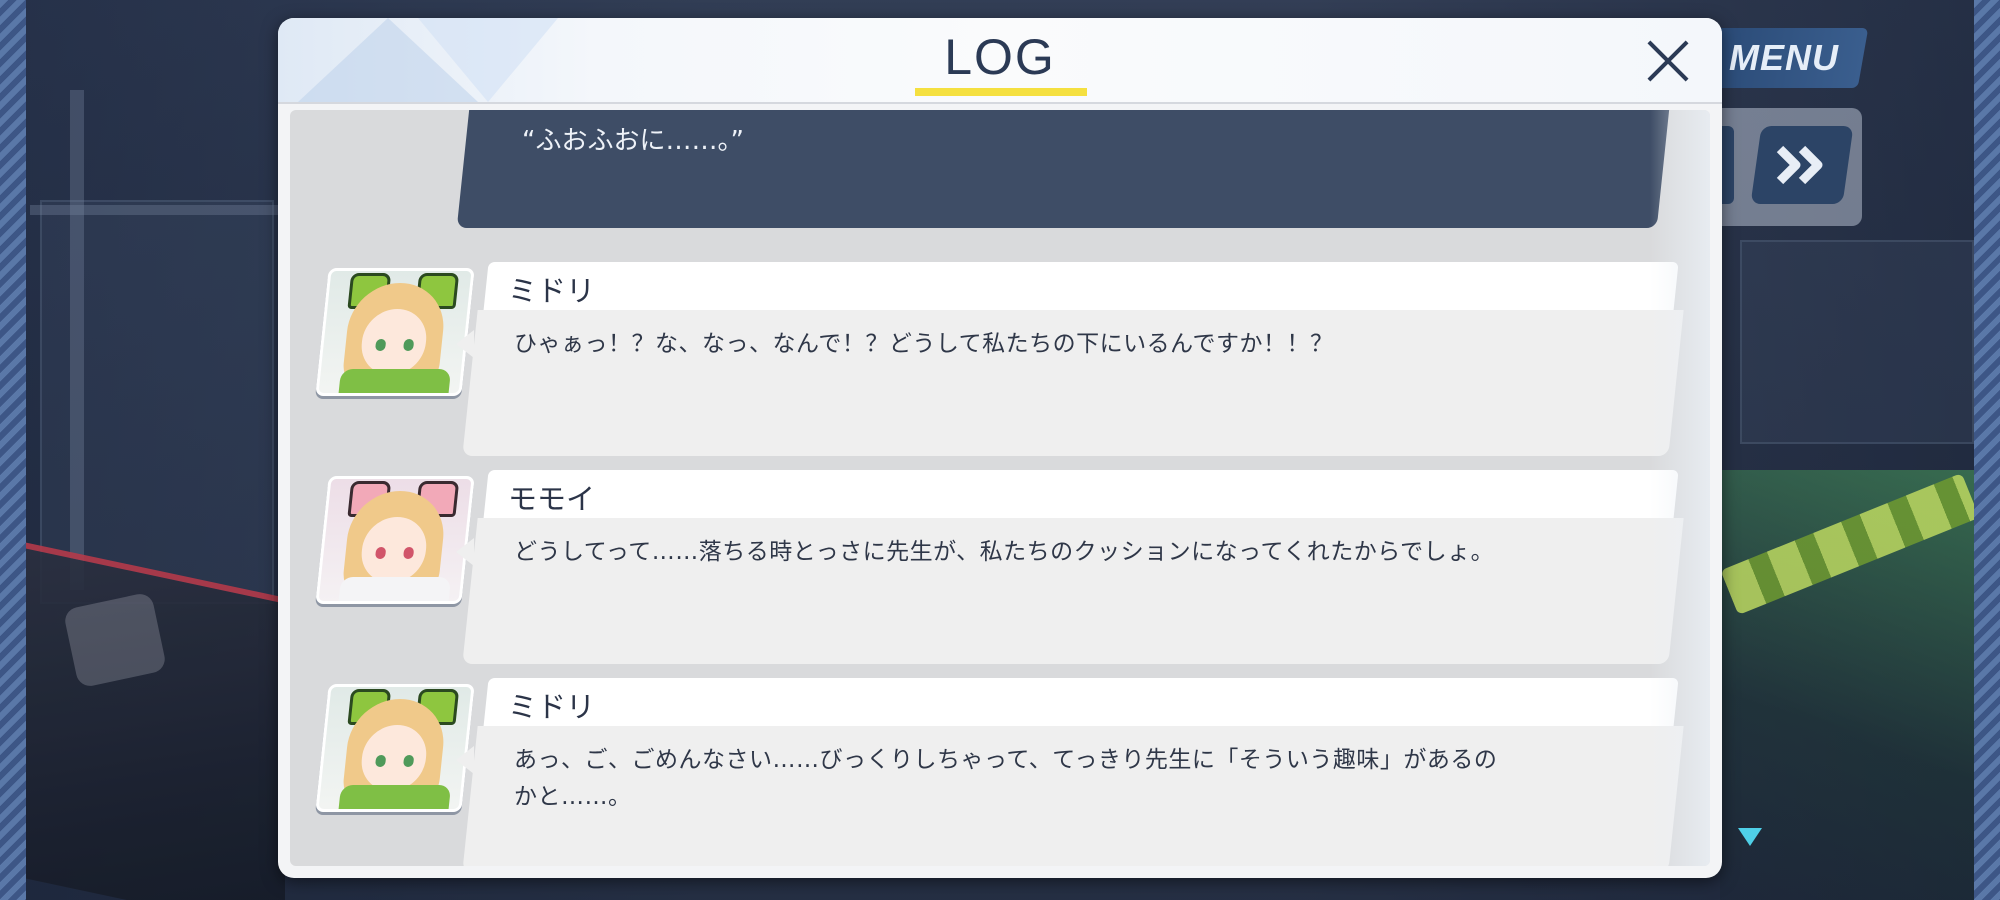 This screenshot has height=900, width=2000. I want to click on dialogue-text: ひゃぁっ！？な、なっ、なんで！？どうして私たちの下にいるんですか！！？, so click(924, 344).